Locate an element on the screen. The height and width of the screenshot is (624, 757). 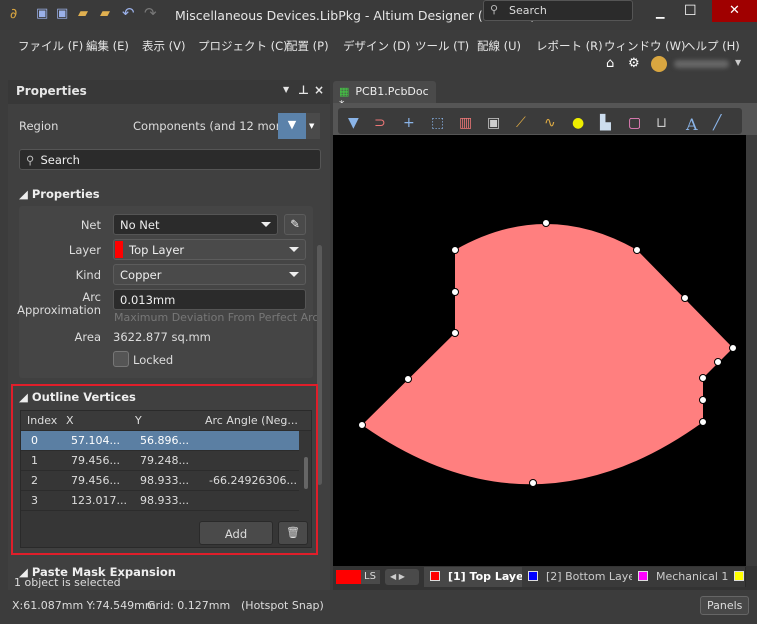
current-layer-swatch is located at coordinates (348, 577).